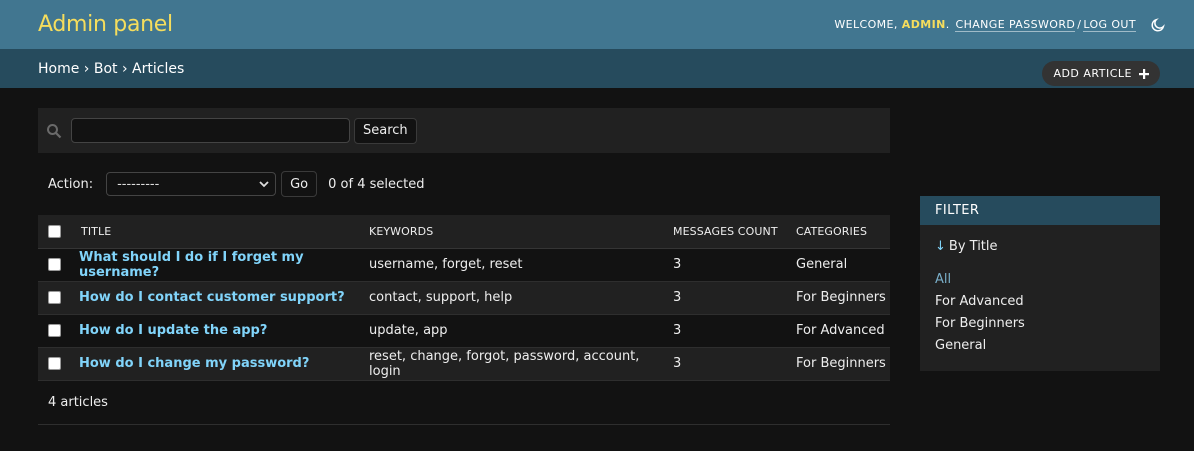 The height and width of the screenshot is (451, 1194). I want to click on column-header-messages-count: Messages count, so click(734, 232).